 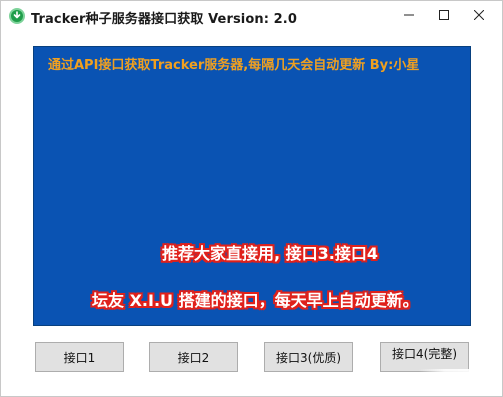 I want to click on api-3-button-label: 接口3(优质), so click(x=308, y=357).